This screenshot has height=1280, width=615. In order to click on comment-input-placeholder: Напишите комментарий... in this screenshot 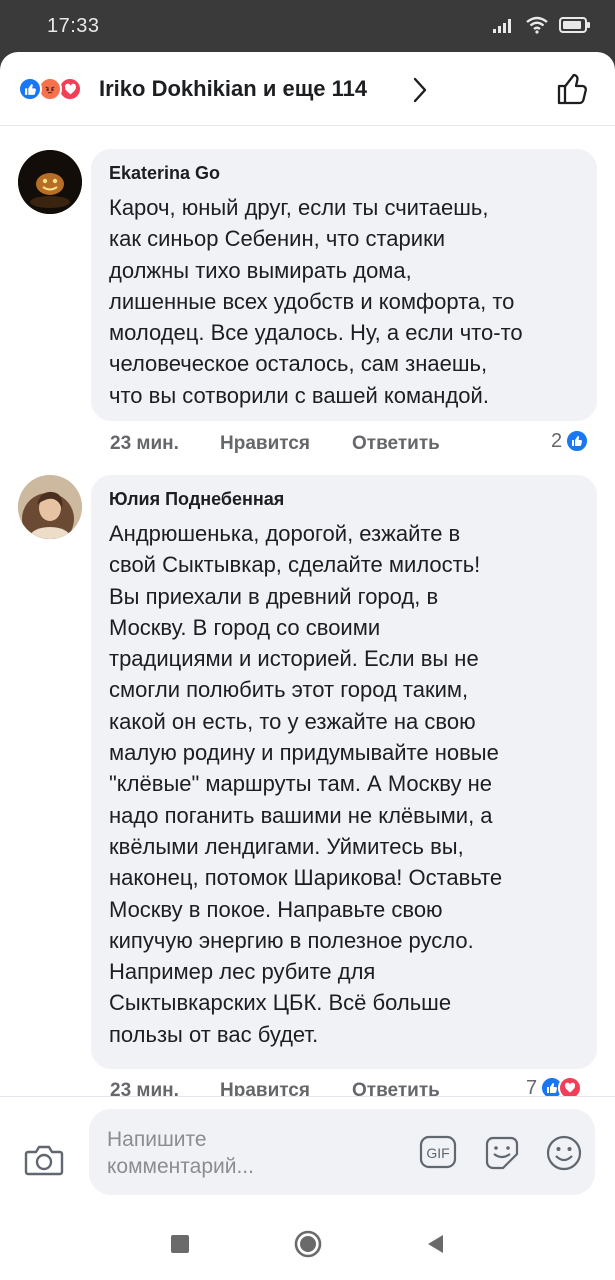, I will do `click(180, 1153)`.